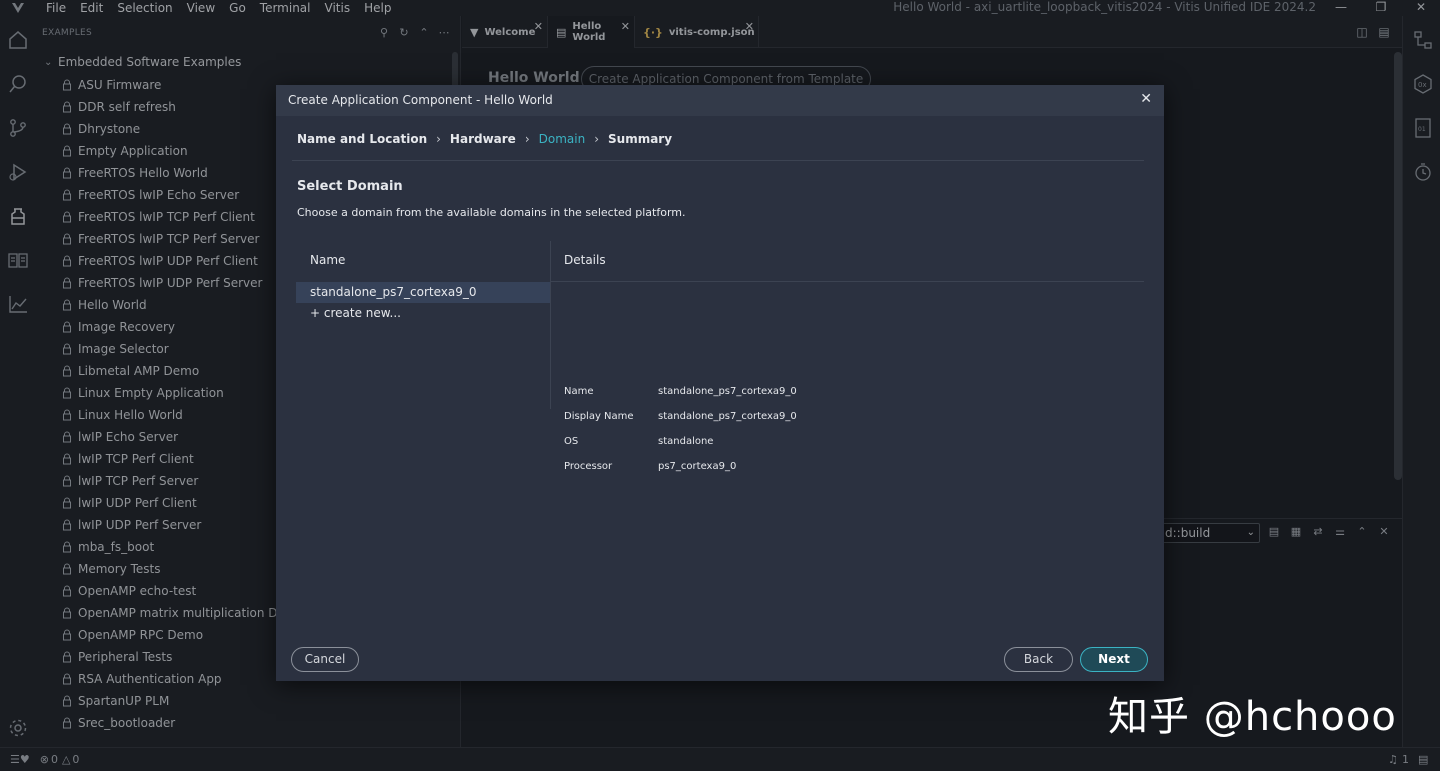 The height and width of the screenshot is (771, 1440). Describe the element at coordinates (718, 160) in the screenshot. I see `divider` at that location.